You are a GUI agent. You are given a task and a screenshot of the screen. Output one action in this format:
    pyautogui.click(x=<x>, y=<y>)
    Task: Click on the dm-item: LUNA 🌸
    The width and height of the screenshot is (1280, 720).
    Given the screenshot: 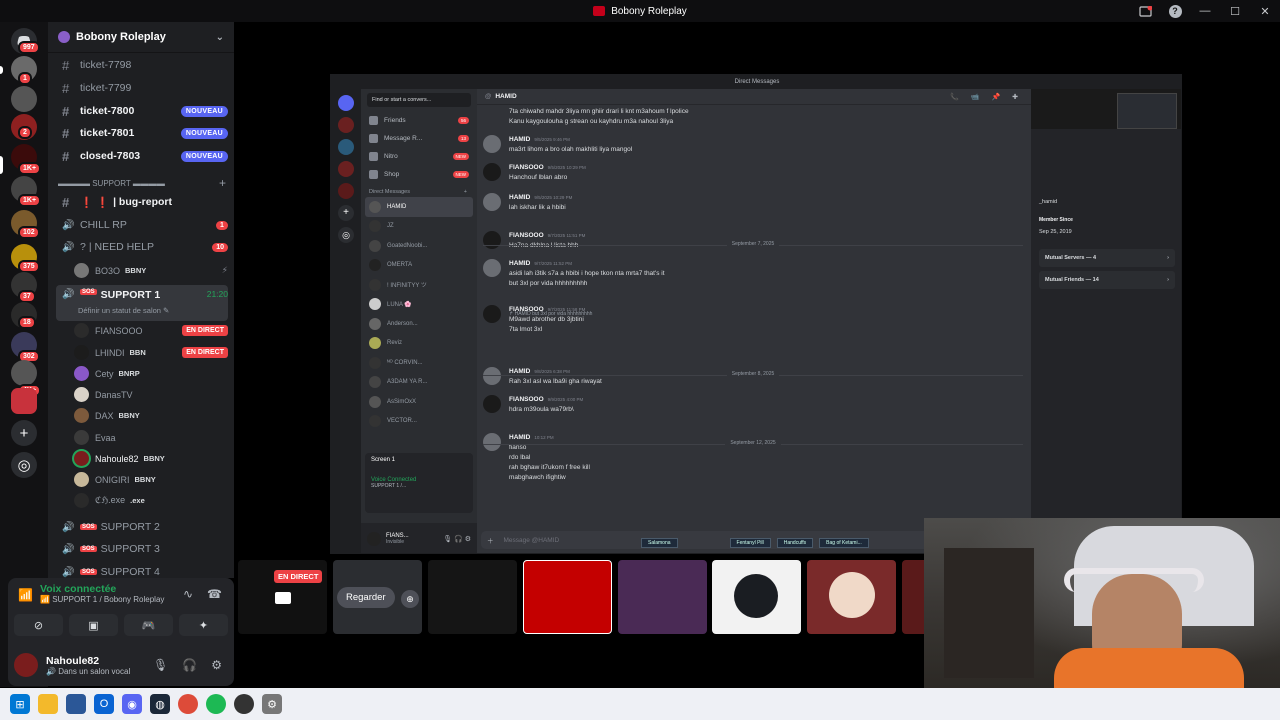 What is the action you would take?
    pyautogui.click(x=419, y=305)
    